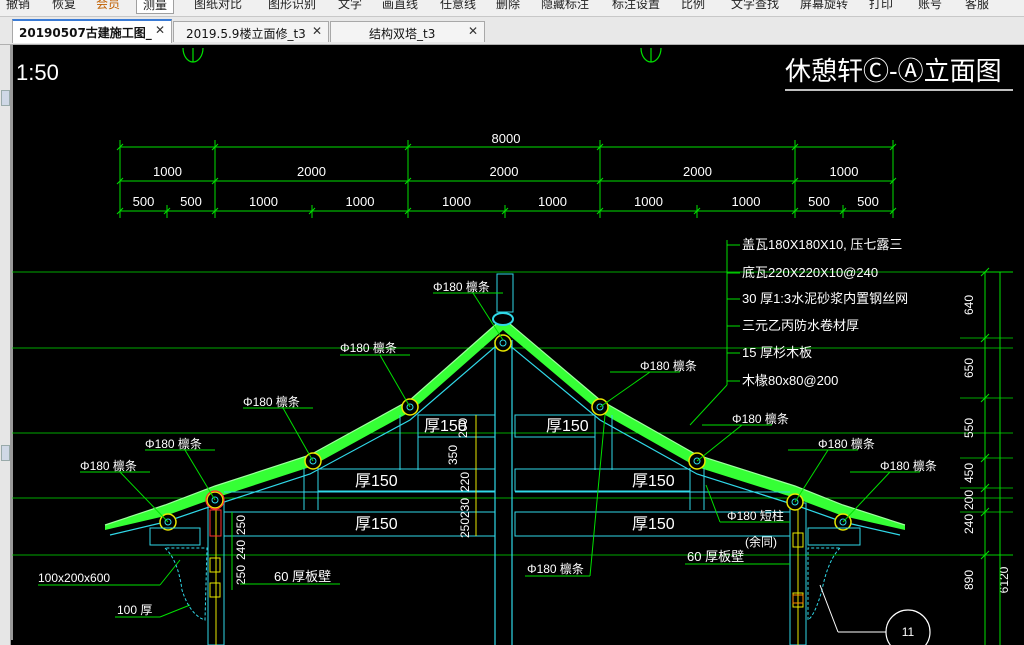 The width and height of the screenshot is (1024, 645). What do you see at coordinates (908, 632) in the screenshot?
I see `detail-number: 11` at bounding box center [908, 632].